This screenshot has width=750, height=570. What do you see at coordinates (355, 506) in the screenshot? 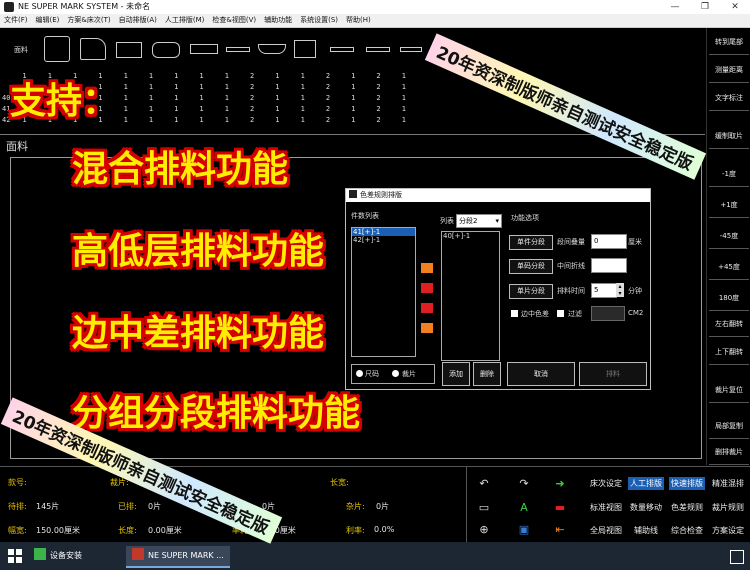
I see `misc-label: 杂片:` at bounding box center [355, 506].